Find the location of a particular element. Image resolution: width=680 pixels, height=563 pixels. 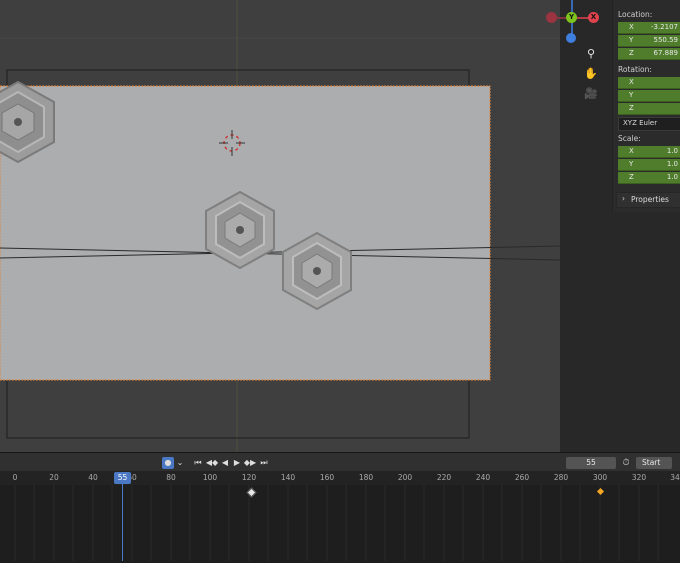

ruler-tick: 0 is located at coordinates (15, 477).